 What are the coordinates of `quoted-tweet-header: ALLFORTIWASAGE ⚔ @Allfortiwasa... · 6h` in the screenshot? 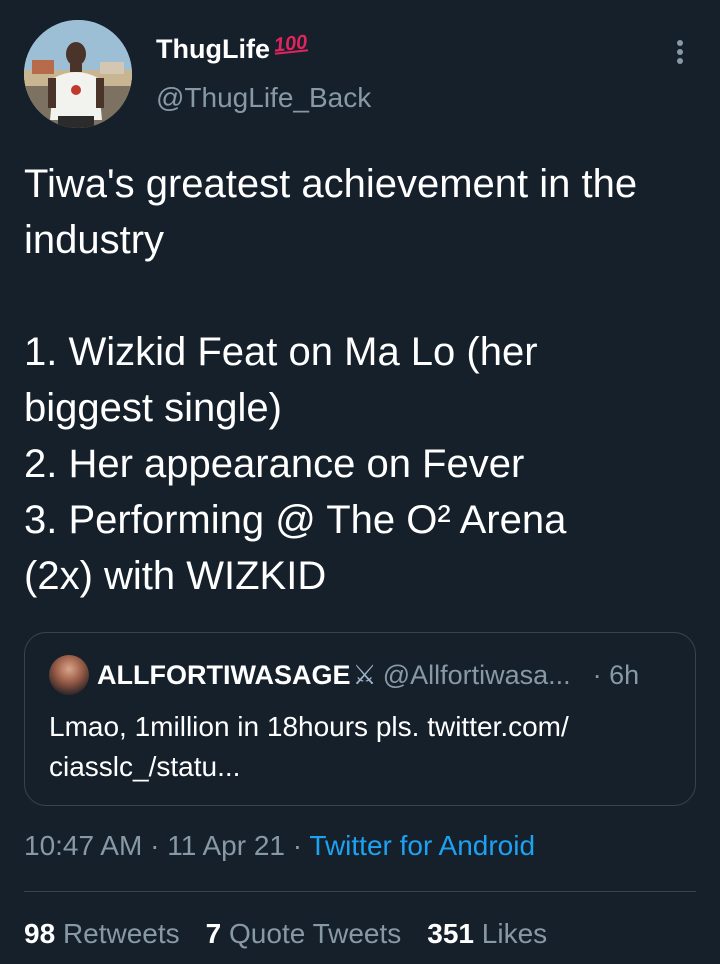 It's located at (364, 675).